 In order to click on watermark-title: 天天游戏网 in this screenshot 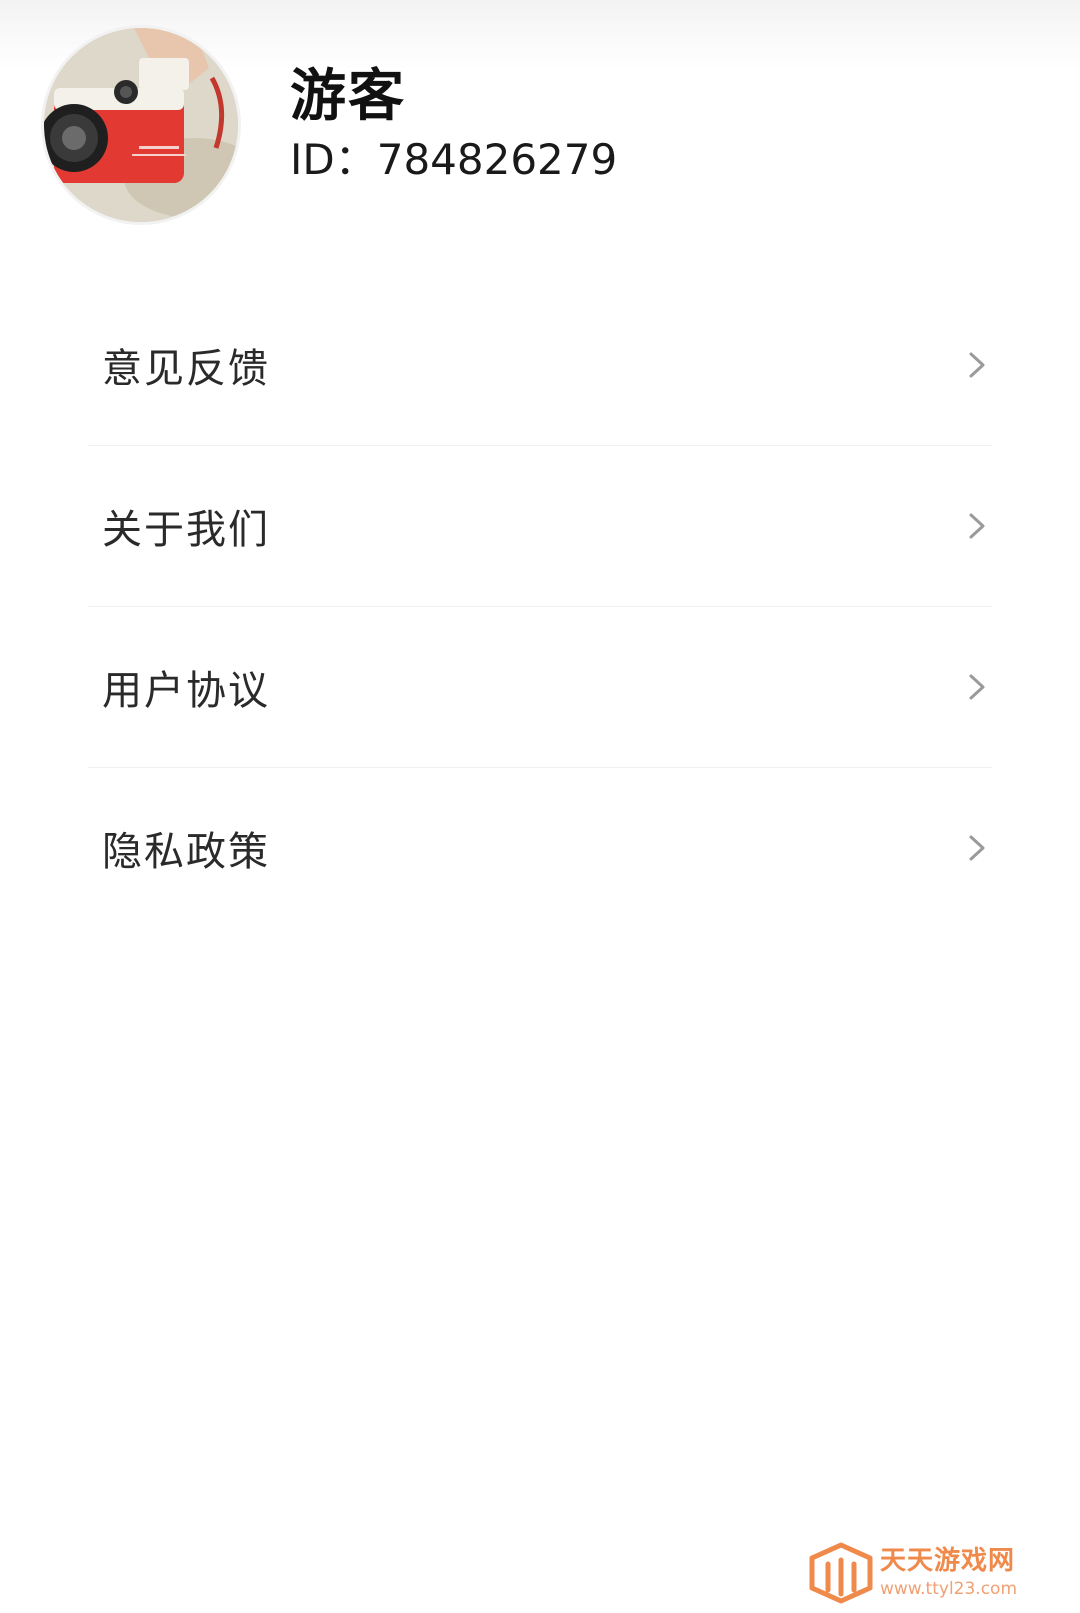, I will do `click(948, 1561)`.